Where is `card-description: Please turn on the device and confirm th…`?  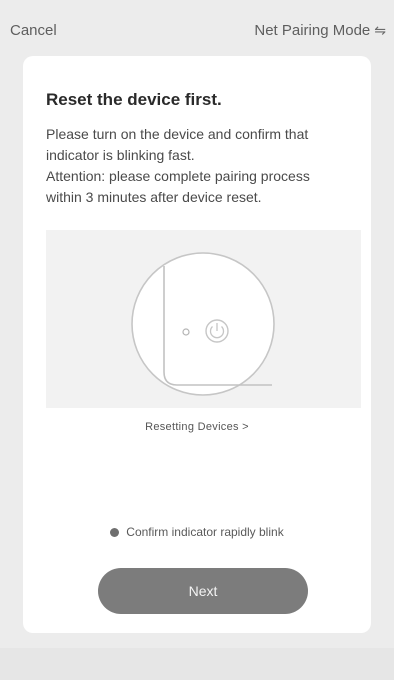
card-description: Please turn on the device and confirm th… is located at coordinates (196, 166).